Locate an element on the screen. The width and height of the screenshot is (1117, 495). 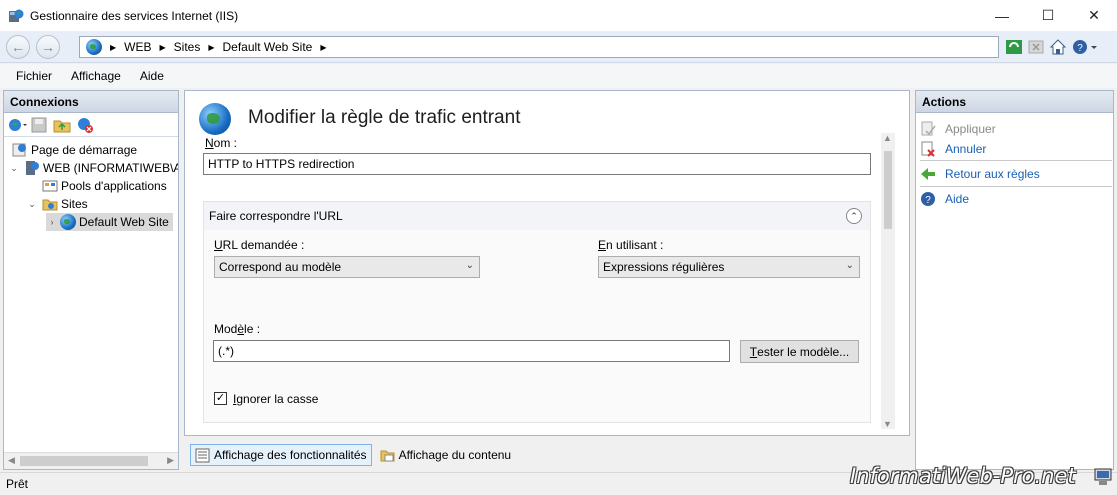
help-icon: ? is located at coordinates (928, 199).